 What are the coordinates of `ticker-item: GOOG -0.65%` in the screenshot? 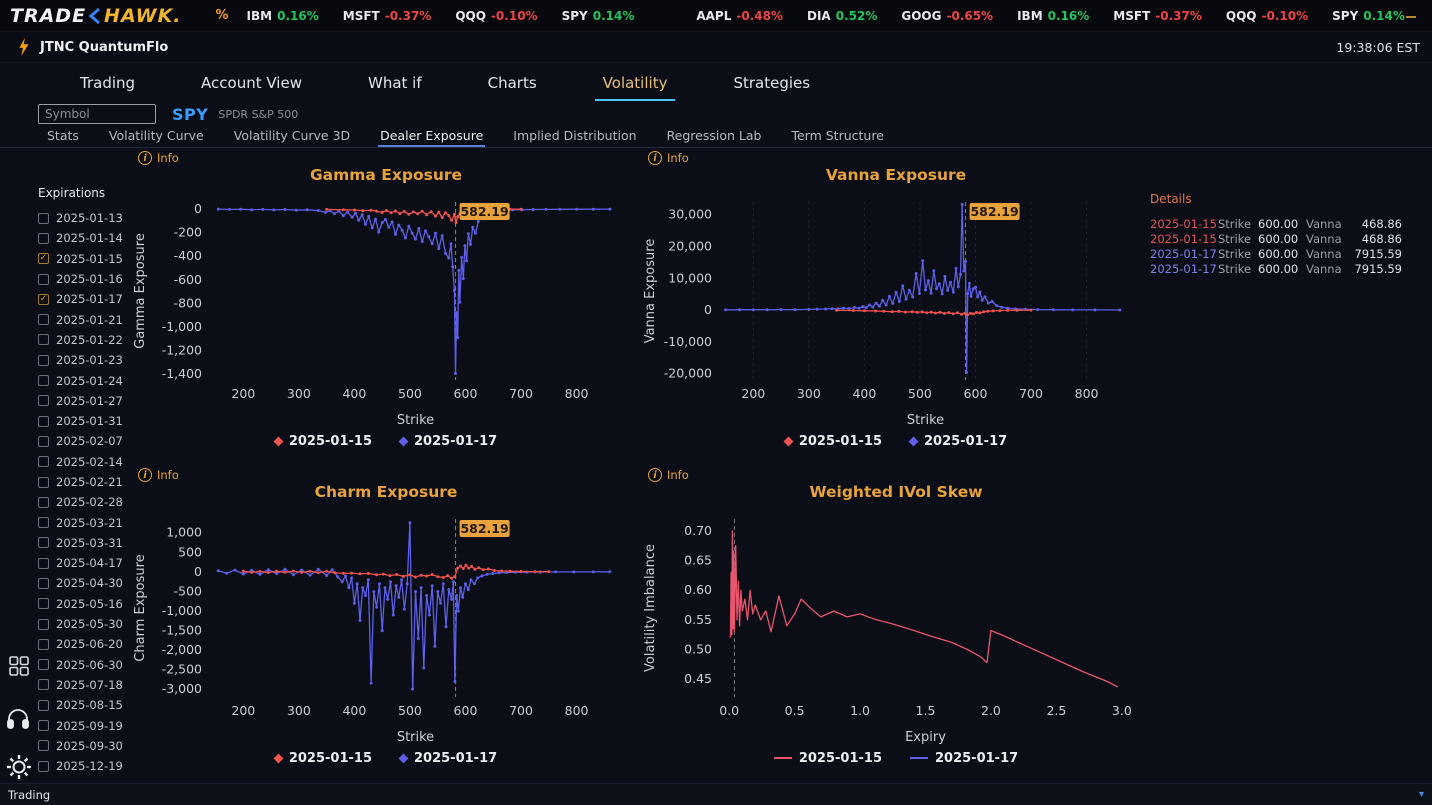 It's located at (947, 16).